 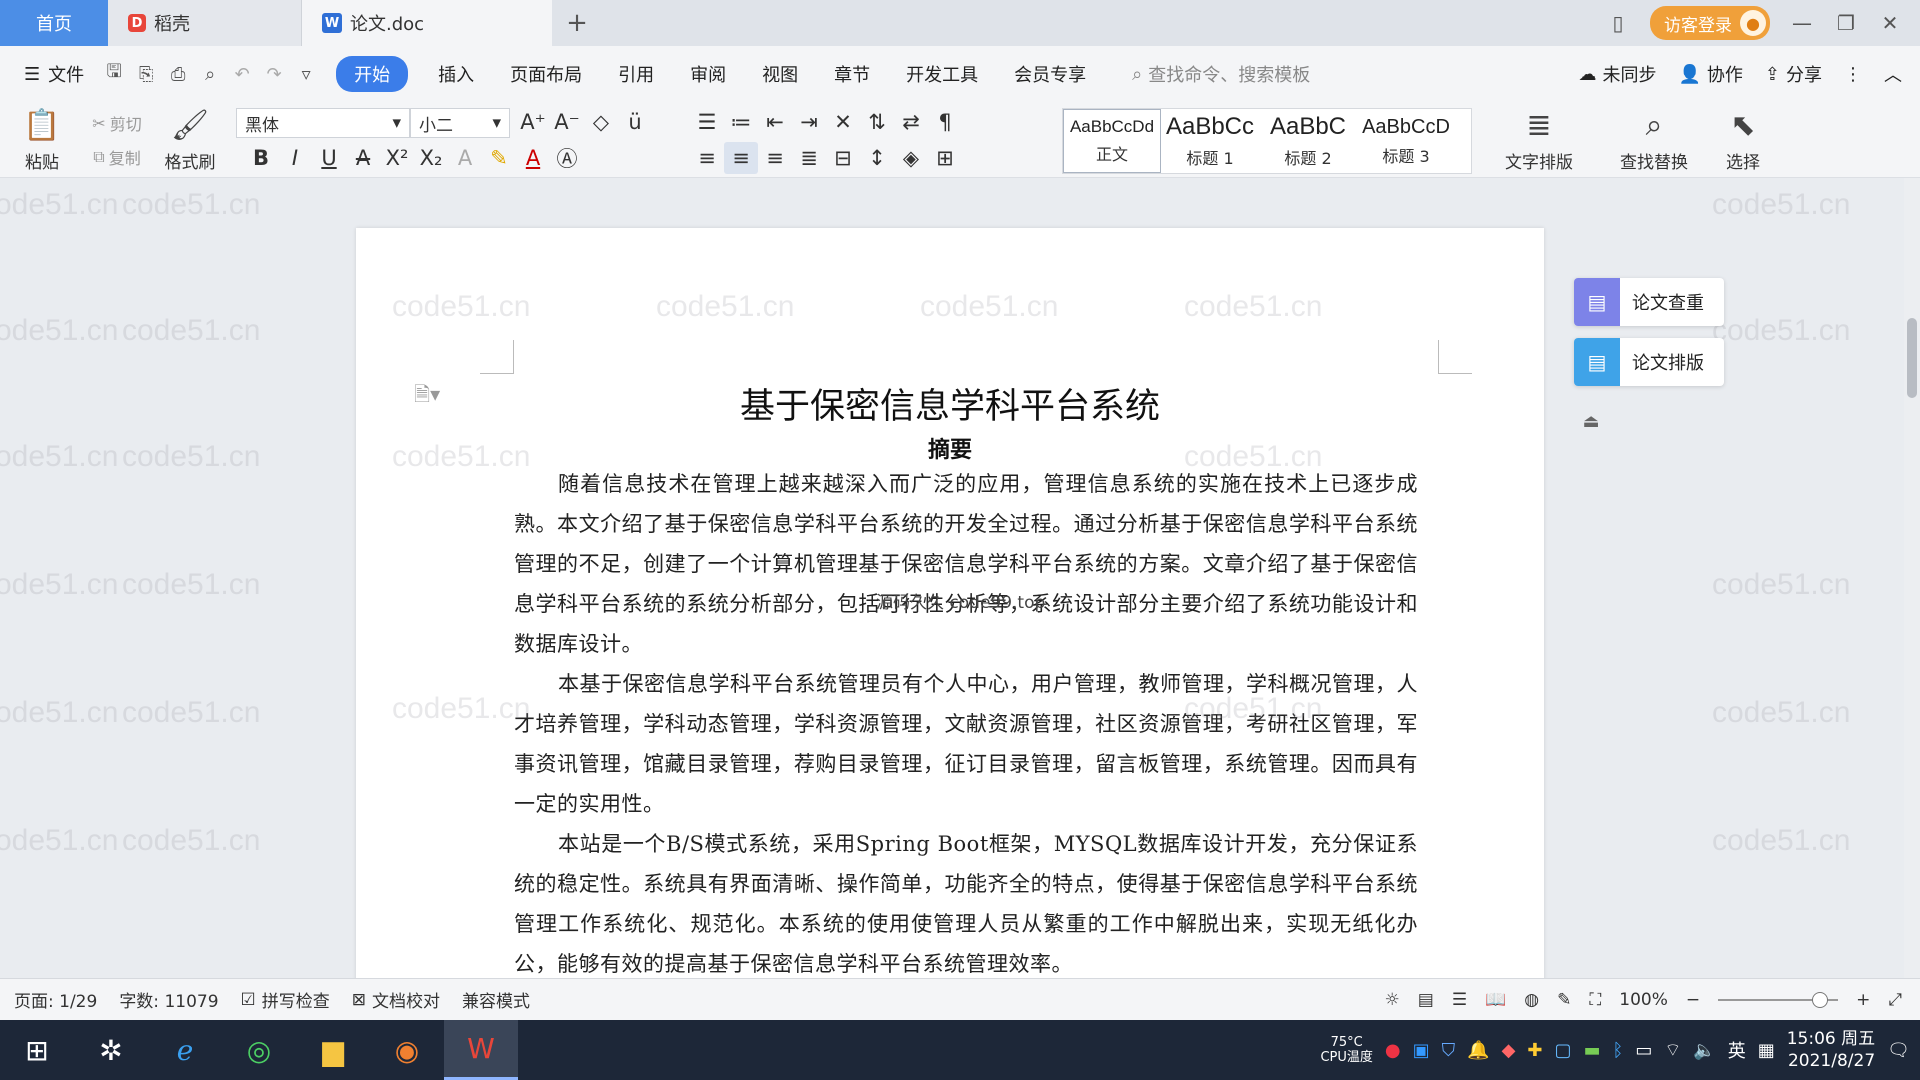 What do you see at coordinates (1531, 1000) in the screenshot?
I see `web-view-icon: ◍` at bounding box center [1531, 1000].